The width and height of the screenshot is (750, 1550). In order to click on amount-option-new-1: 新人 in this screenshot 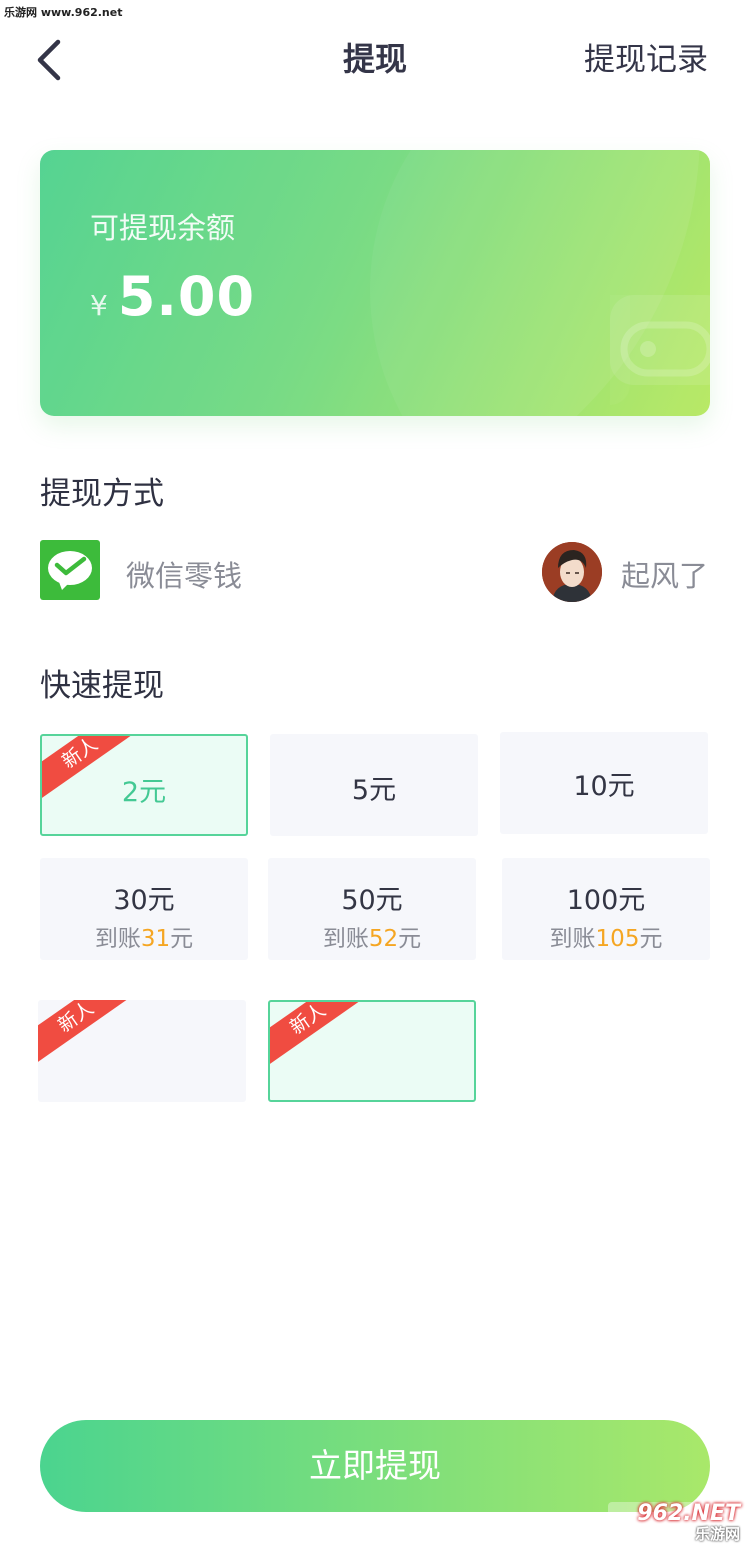, I will do `click(142, 1051)`.